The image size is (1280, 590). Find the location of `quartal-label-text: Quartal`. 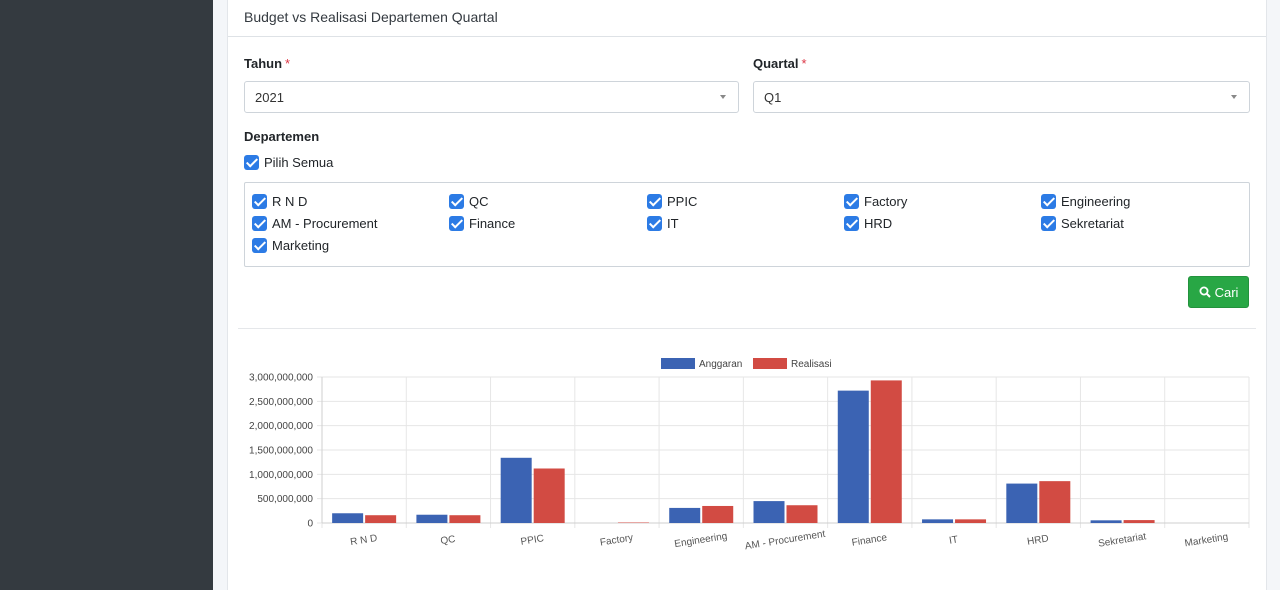

quartal-label-text: Quartal is located at coordinates (776, 63).